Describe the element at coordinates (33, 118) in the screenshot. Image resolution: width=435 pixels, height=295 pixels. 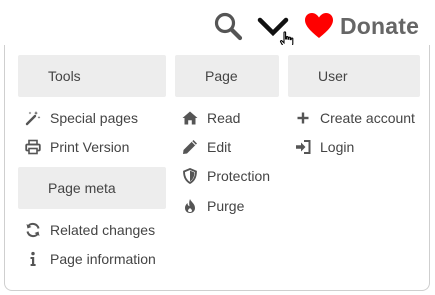
I see `magic-wand-icon` at that location.